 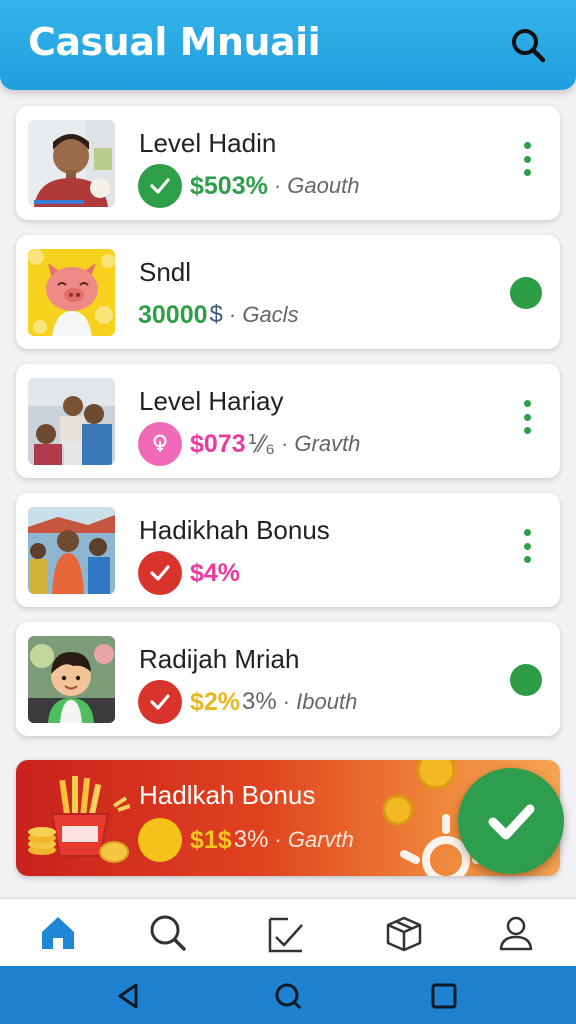 I want to click on checklist-icon, so click(x=285, y=935).